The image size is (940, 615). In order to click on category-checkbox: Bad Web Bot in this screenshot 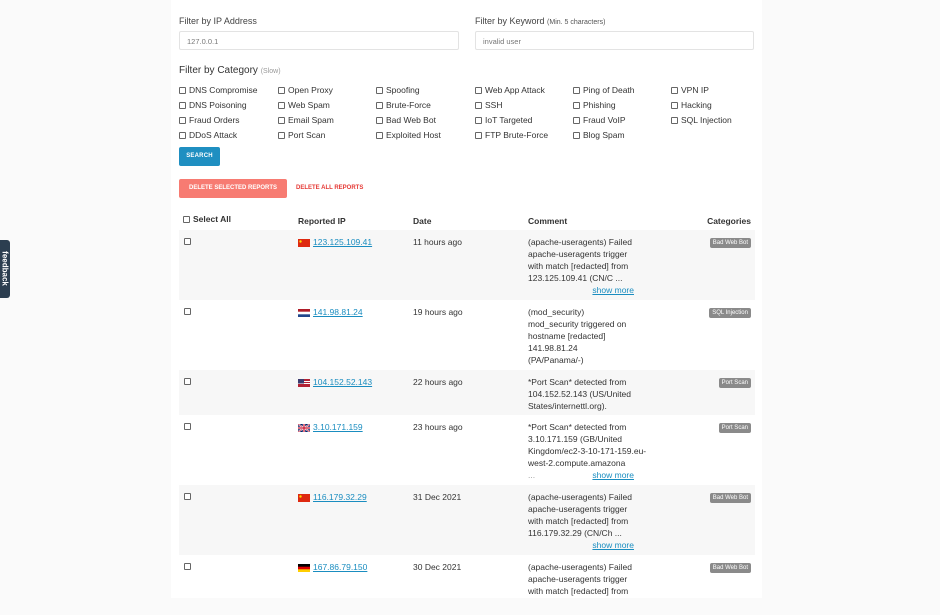, I will do `click(406, 120)`.